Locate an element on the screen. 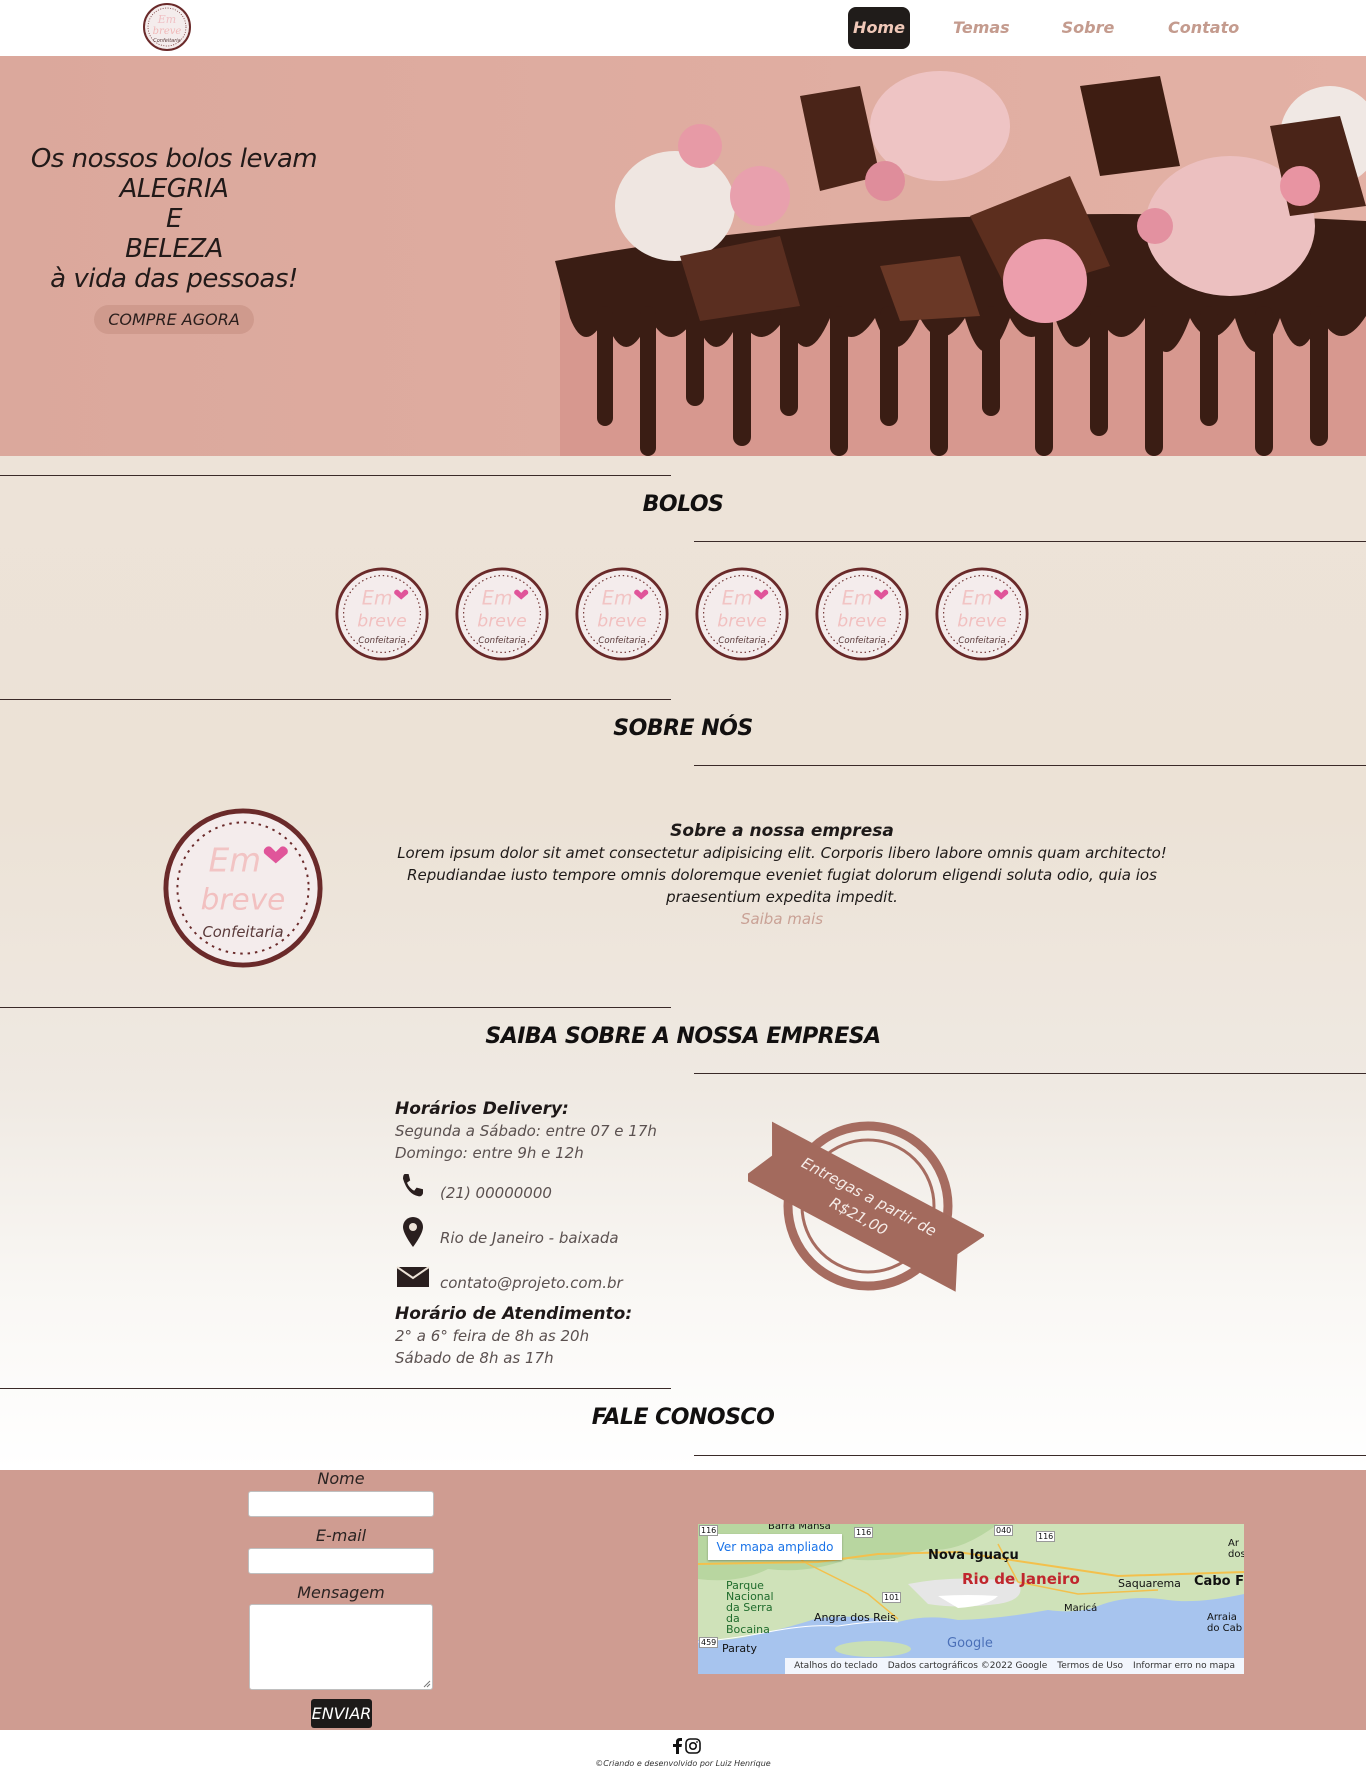 This screenshot has height=1778, width=1366. map-place-label: Arraia do Cab is located at coordinates (1225, 1623).